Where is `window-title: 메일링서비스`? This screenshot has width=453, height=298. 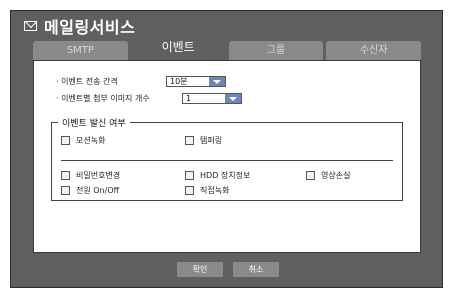 window-title: 메일링서비스 is located at coordinates (90, 27).